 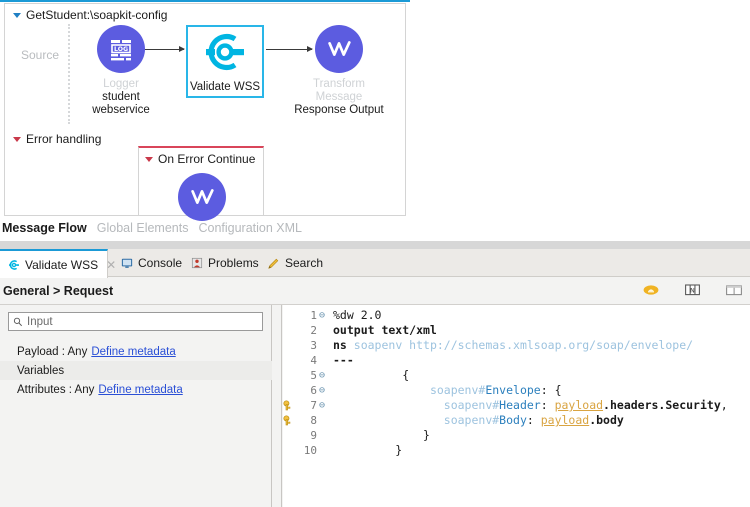 What do you see at coordinates (58, 291) in the screenshot?
I see `breadcrumb: General > Request` at bounding box center [58, 291].